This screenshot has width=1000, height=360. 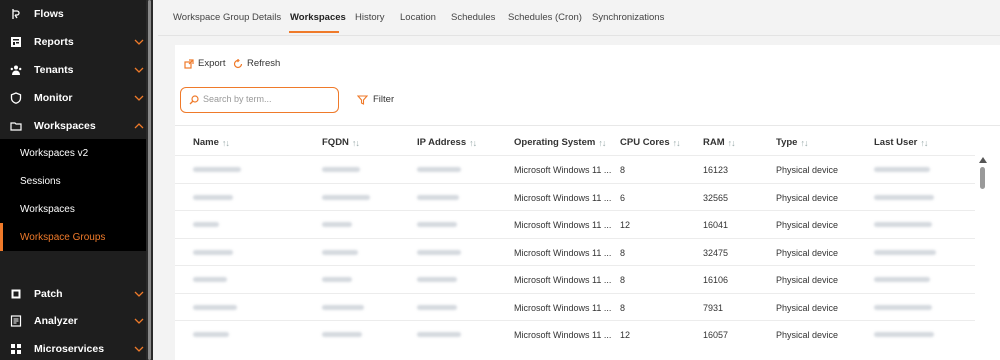 I want to click on tab-synchronizations: Synchronizations, so click(x=628, y=17).